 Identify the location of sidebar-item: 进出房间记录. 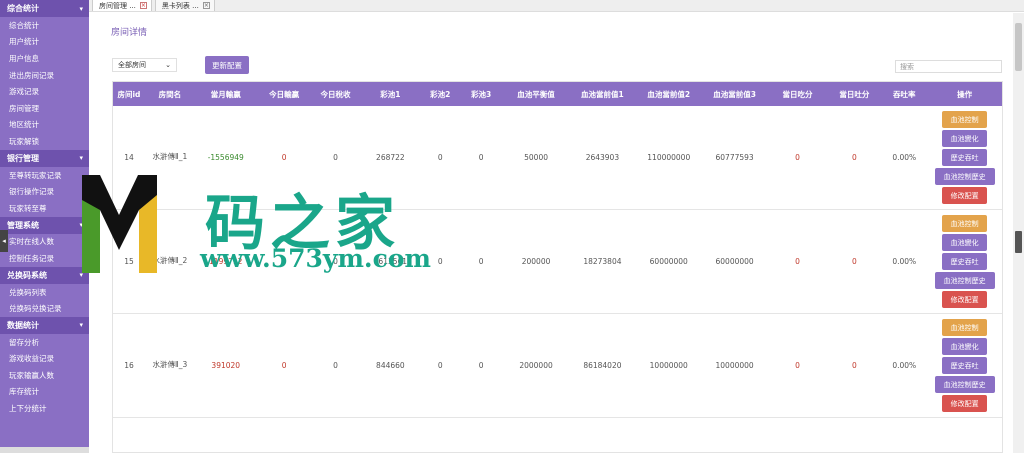
(44, 75).